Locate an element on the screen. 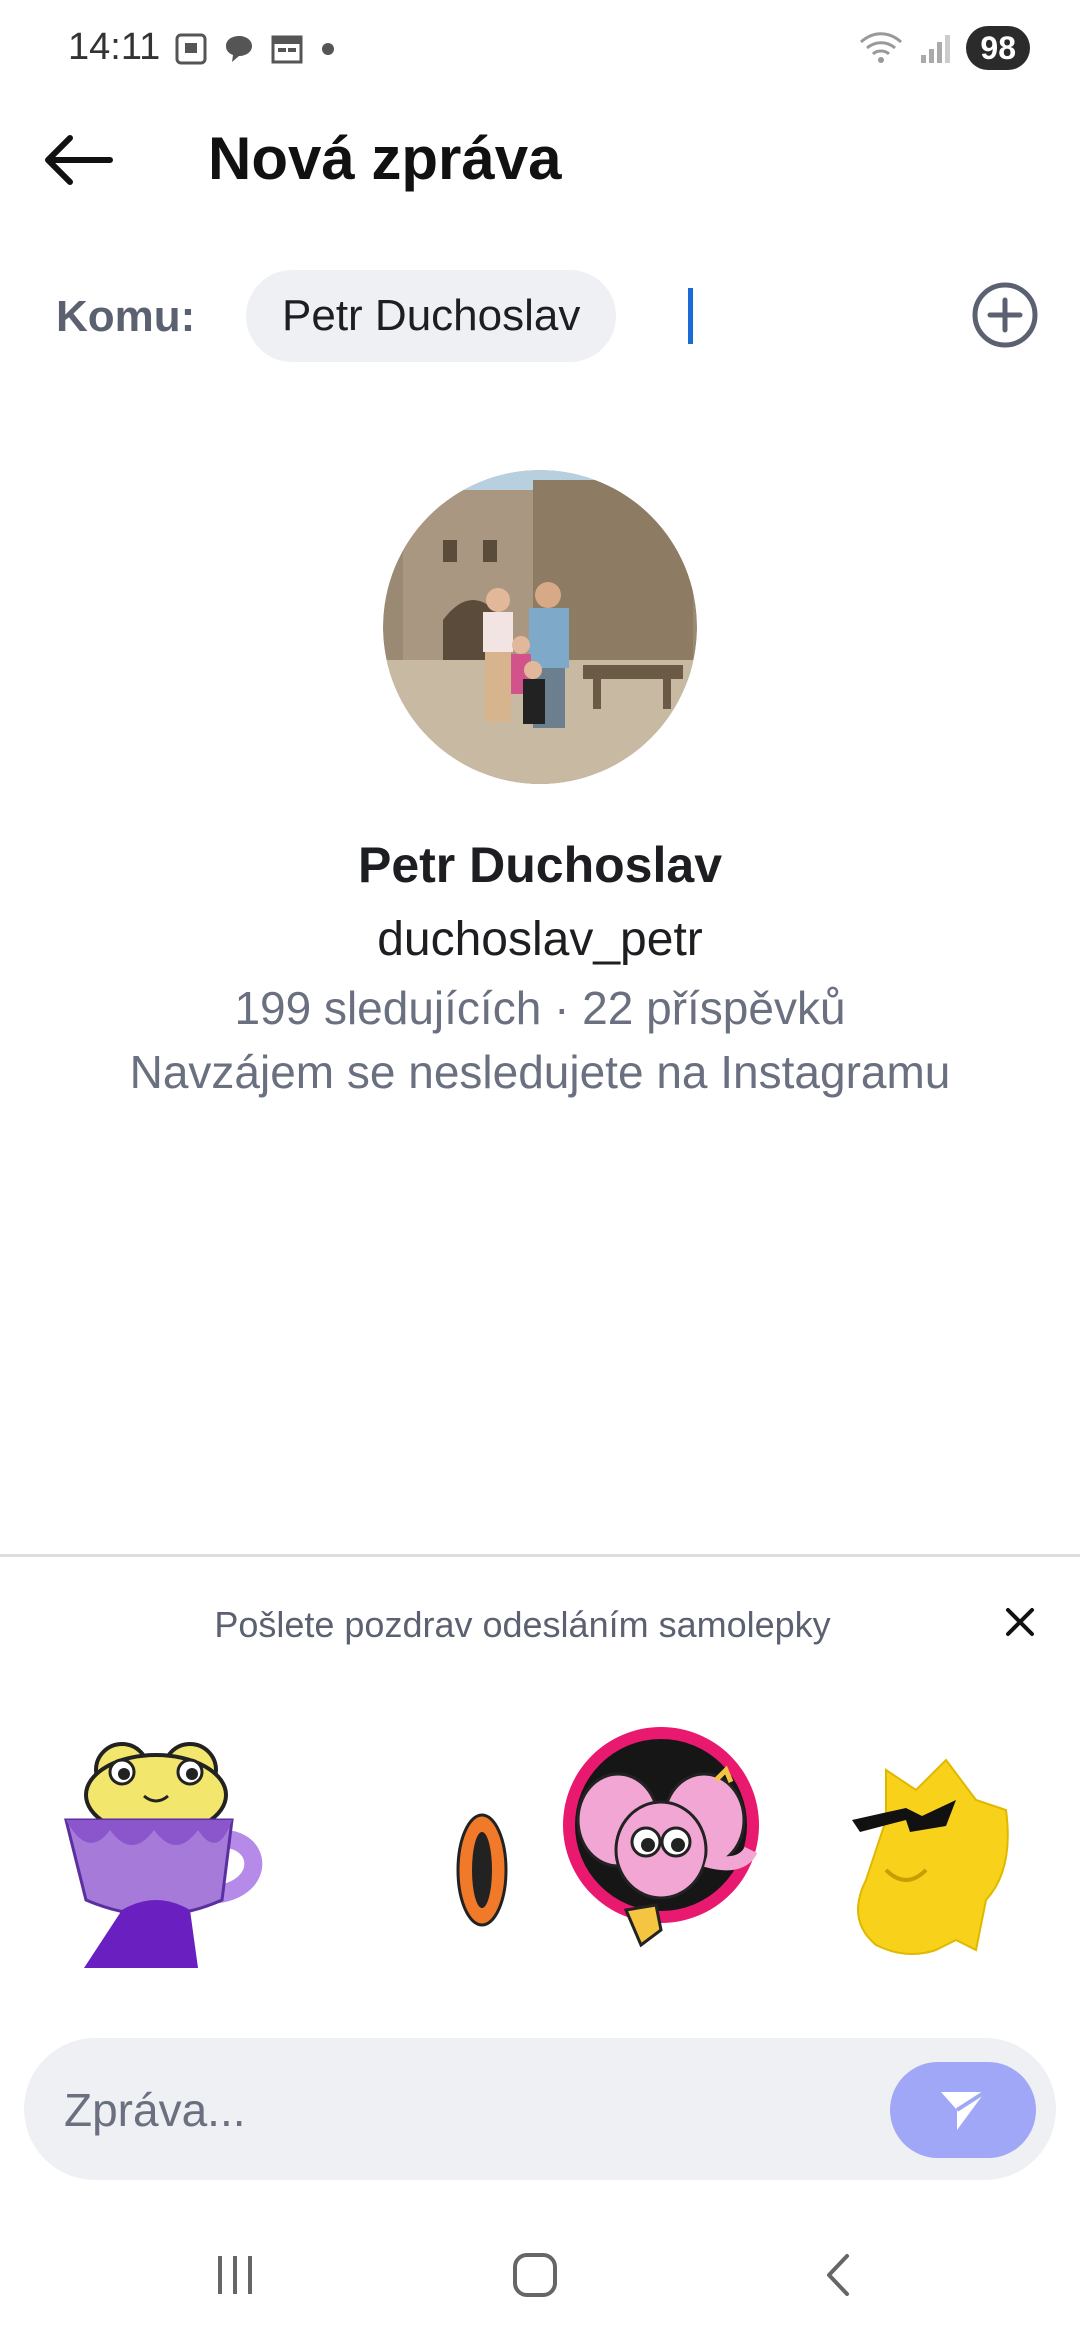 This screenshot has width=1080, height=2340. send-icon is located at coordinates (964, 2110).